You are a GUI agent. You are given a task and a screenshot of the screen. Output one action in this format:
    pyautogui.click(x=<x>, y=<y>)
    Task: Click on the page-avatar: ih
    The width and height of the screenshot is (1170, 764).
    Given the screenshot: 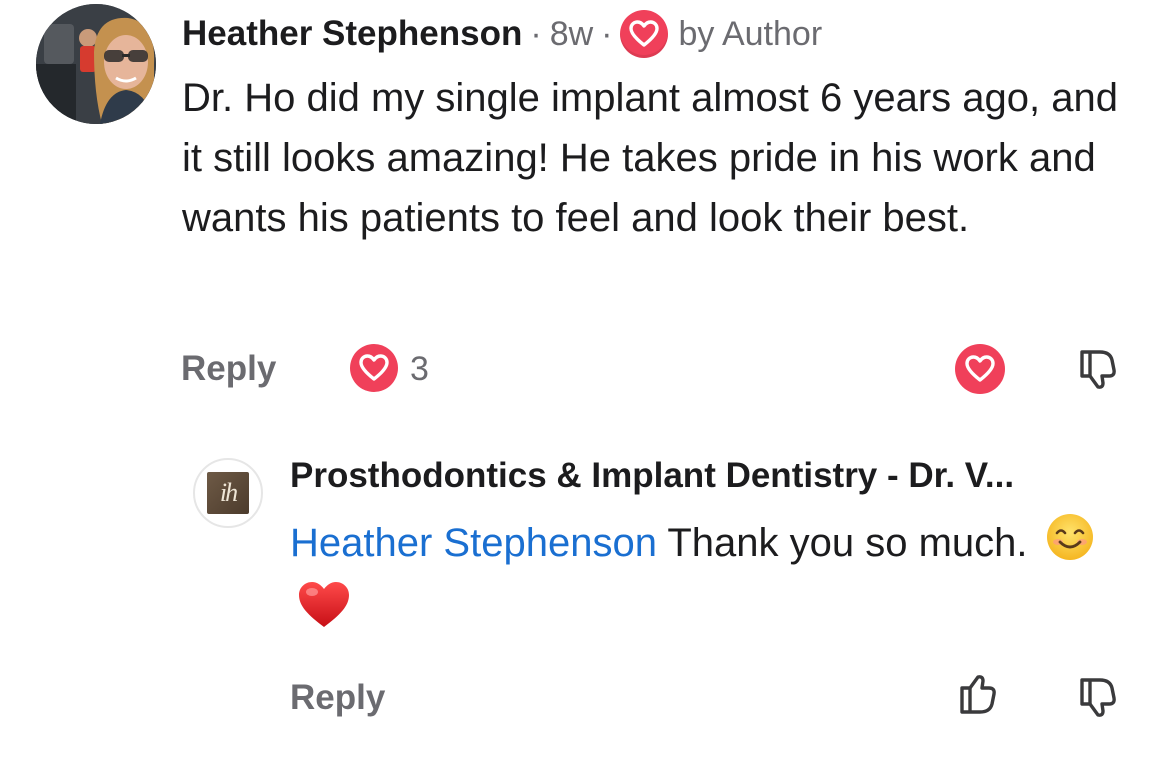 What is the action you would take?
    pyautogui.click(x=228, y=493)
    